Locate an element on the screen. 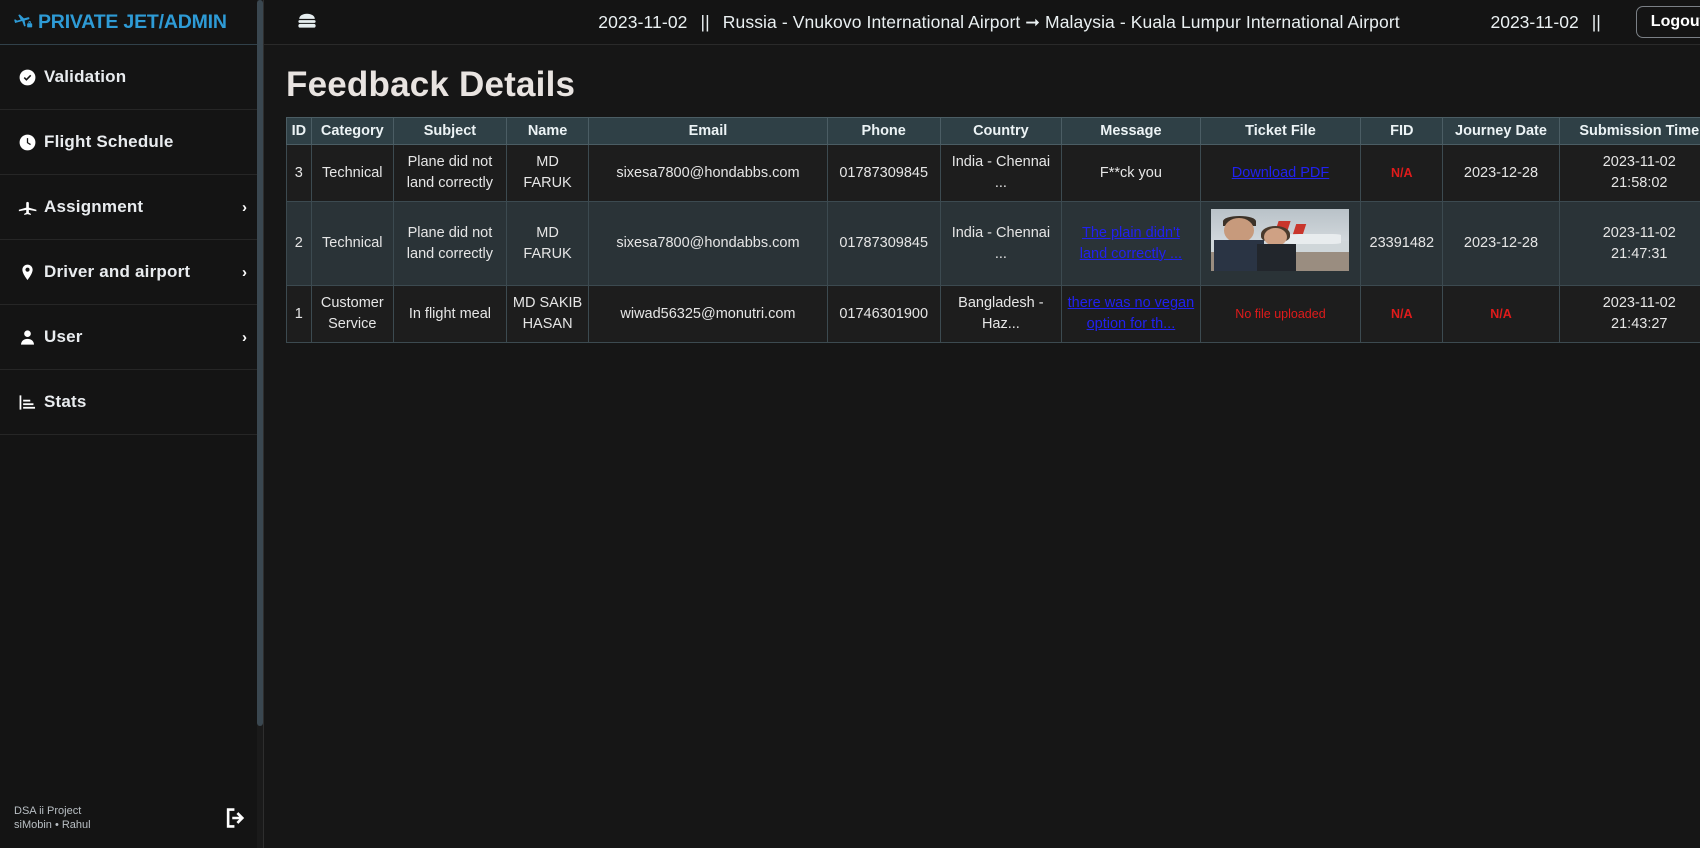 This screenshot has height=848, width=1700. column-header-phone: Phone is located at coordinates (883, 131).